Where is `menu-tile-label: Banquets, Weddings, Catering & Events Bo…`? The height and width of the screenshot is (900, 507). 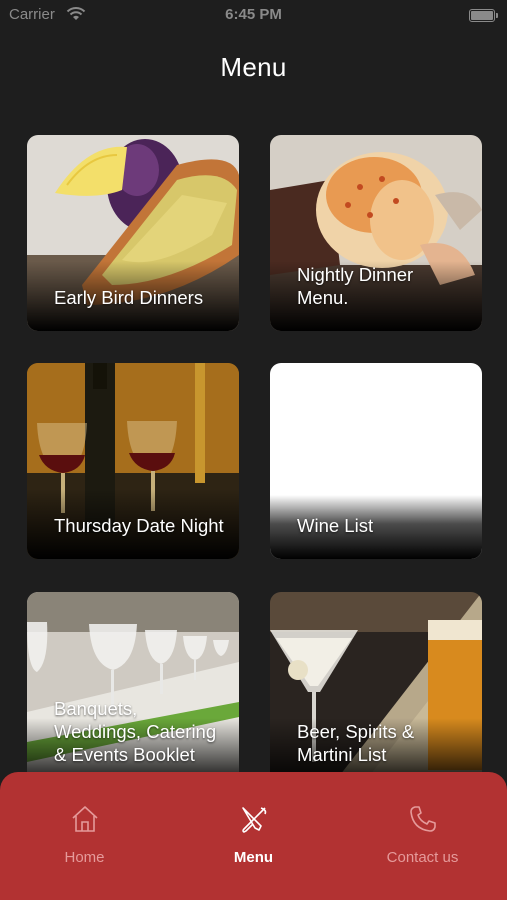
menu-tile-label: Banquets, Weddings, Catering & Events Bo… is located at coordinates (135, 731).